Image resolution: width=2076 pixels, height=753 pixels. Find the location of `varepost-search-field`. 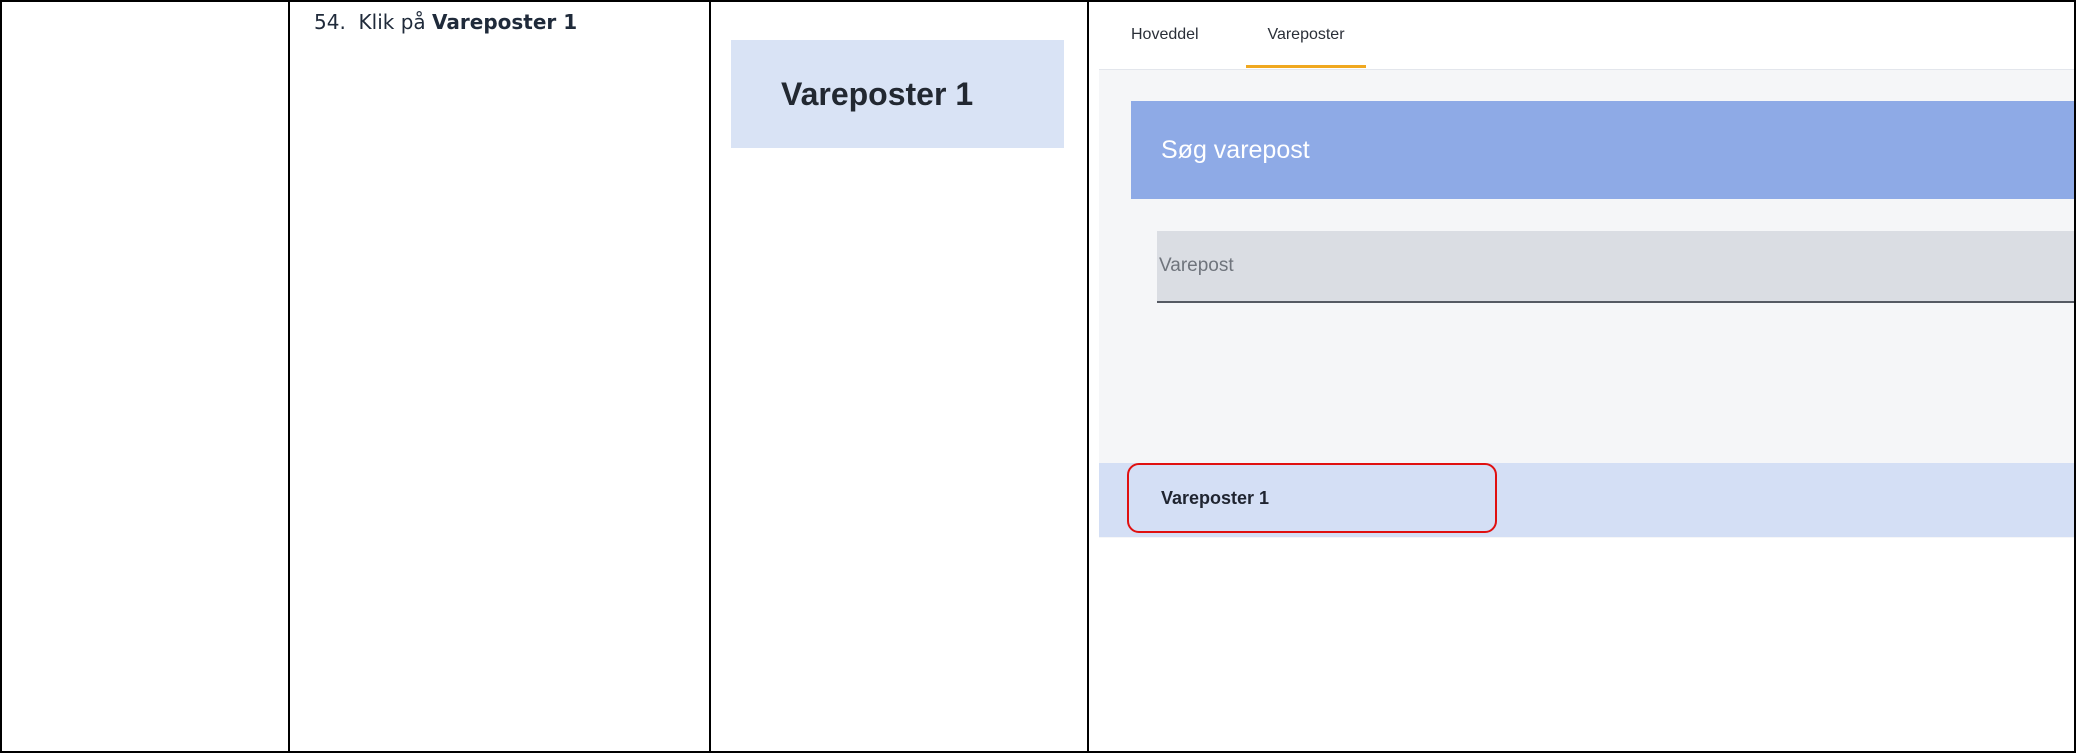

varepost-search-field is located at coordinates (1615, 267).